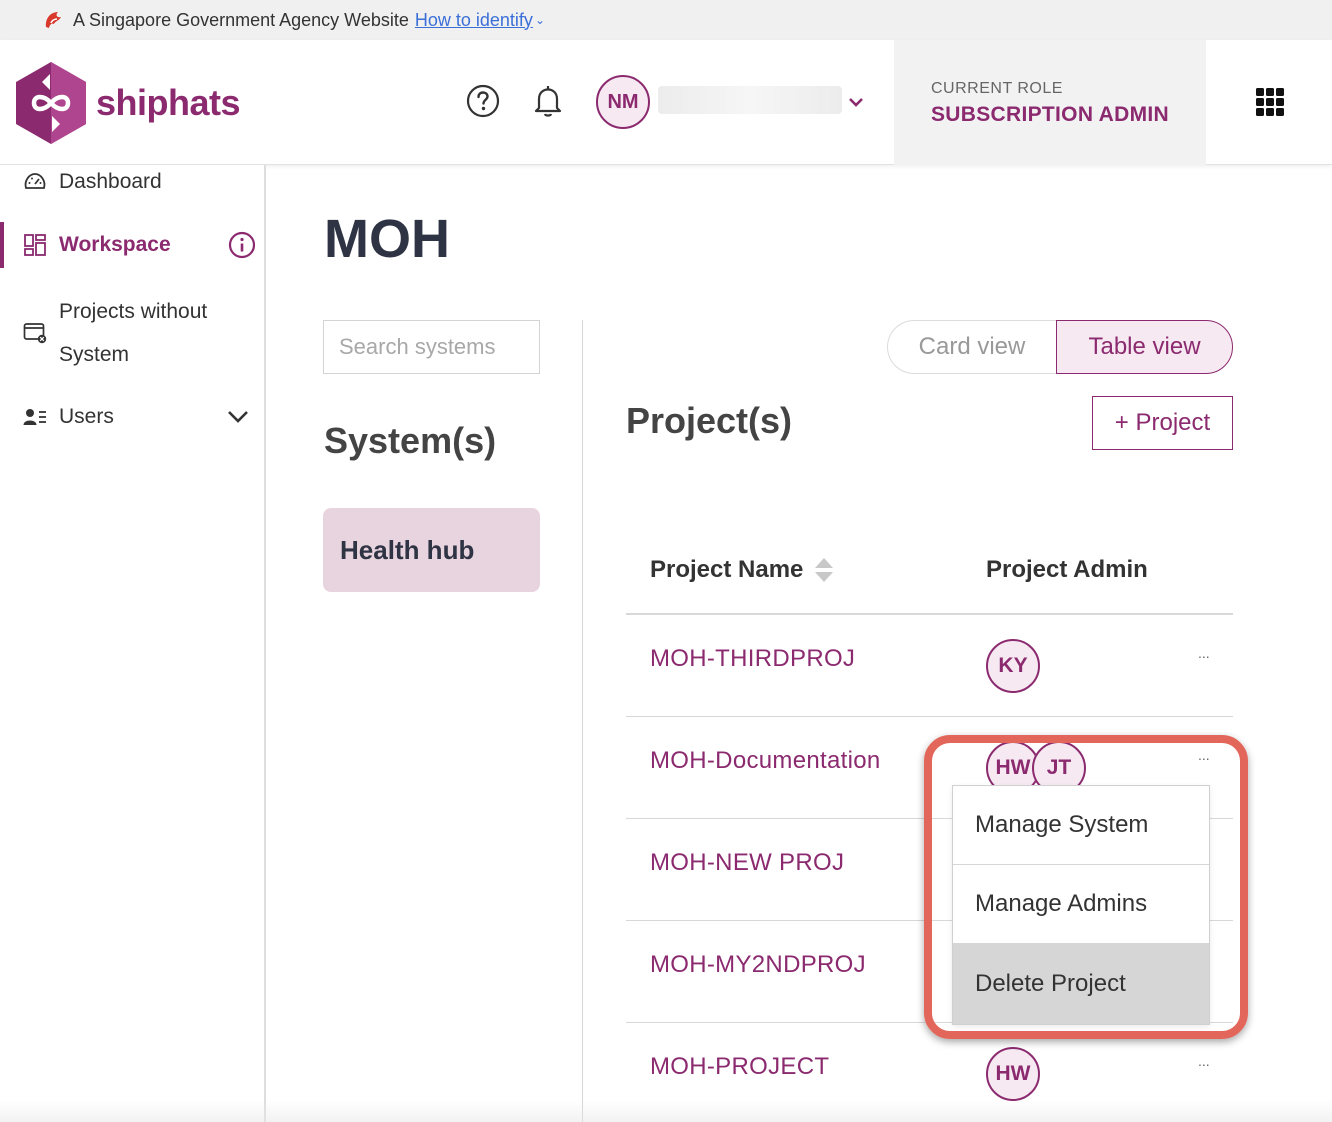 The height and width of the screenshot is (1122, 1332). Describe the element at coordinates (110, 181) in the screenshot. I see `sidebar-item-label: Dashboard` at that location.